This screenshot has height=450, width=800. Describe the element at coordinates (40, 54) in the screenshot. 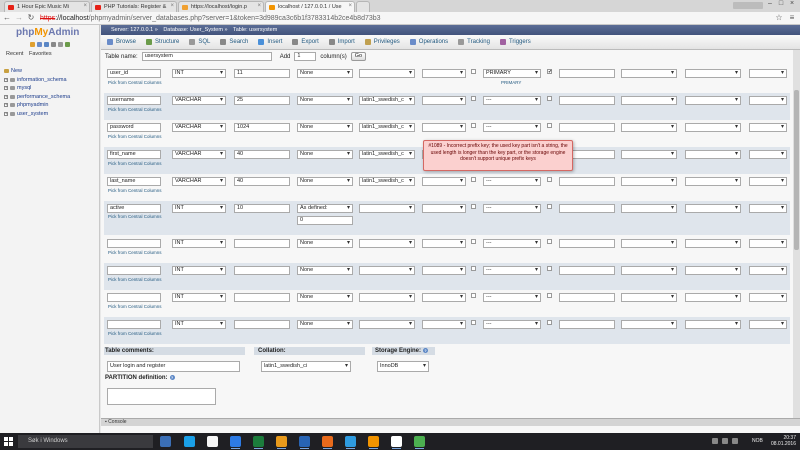

I see `tab-favorites: Favorites` at that location.